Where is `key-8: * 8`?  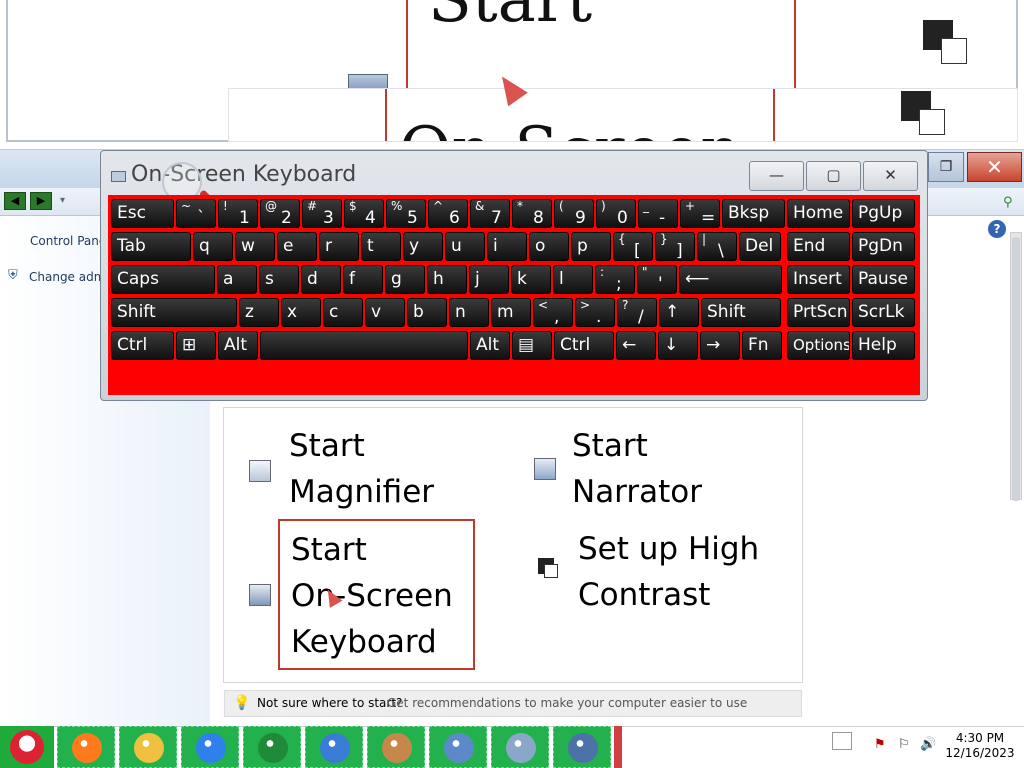 key-8: * 8 is located at coordinates (532, 213).